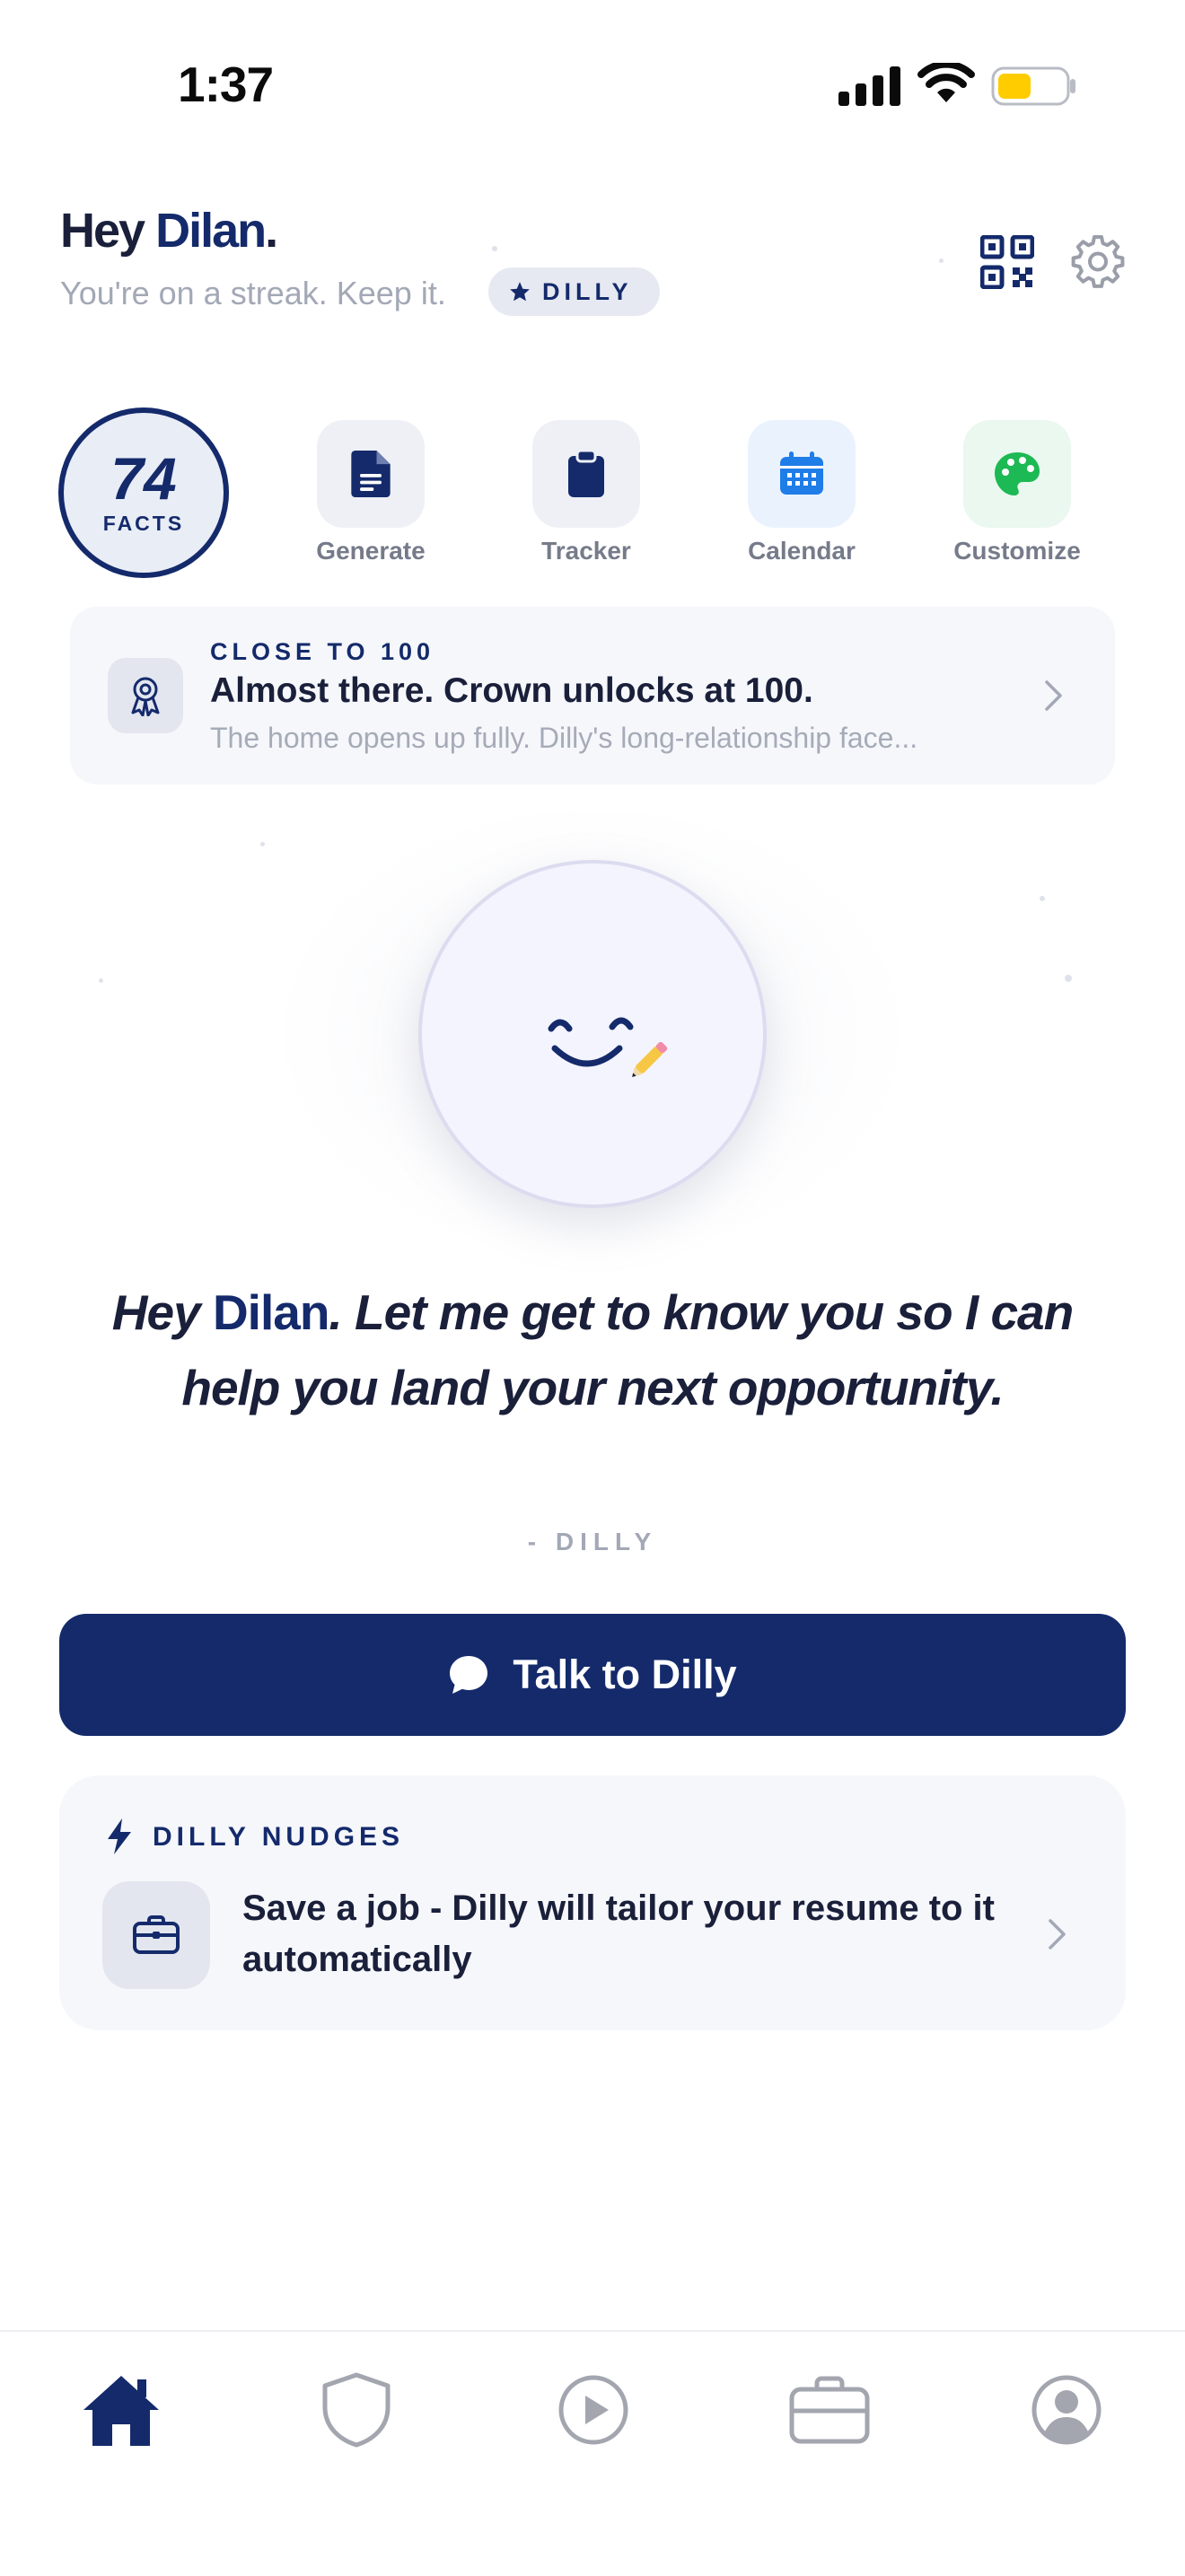 The width and height of the screenshot is (1185, 2576). What do you see at coordinates (608, 1047) in the screenshot?
I see `smiling-face-icon` at bounding box center [608, 1047].